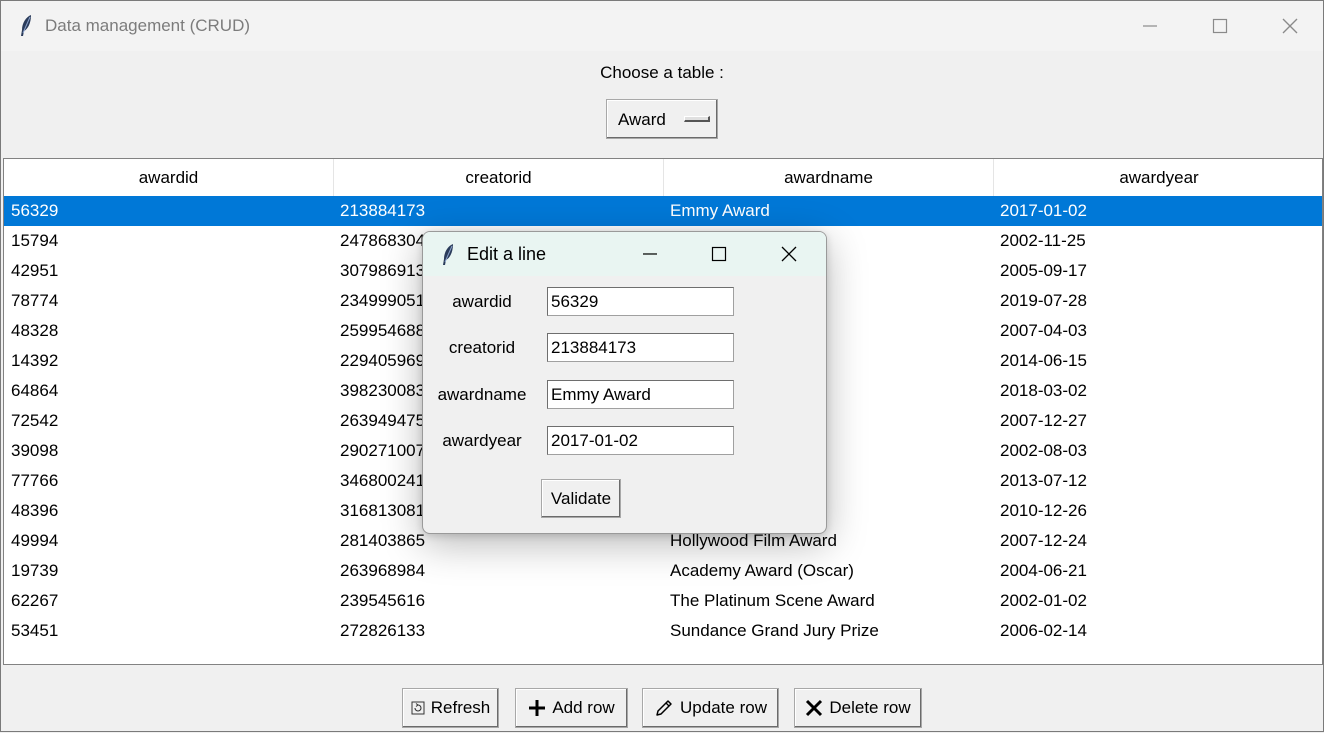 This screenshot has width=1324, height=733. I want to click on cell-awardid: 42951, so click(35, 270).